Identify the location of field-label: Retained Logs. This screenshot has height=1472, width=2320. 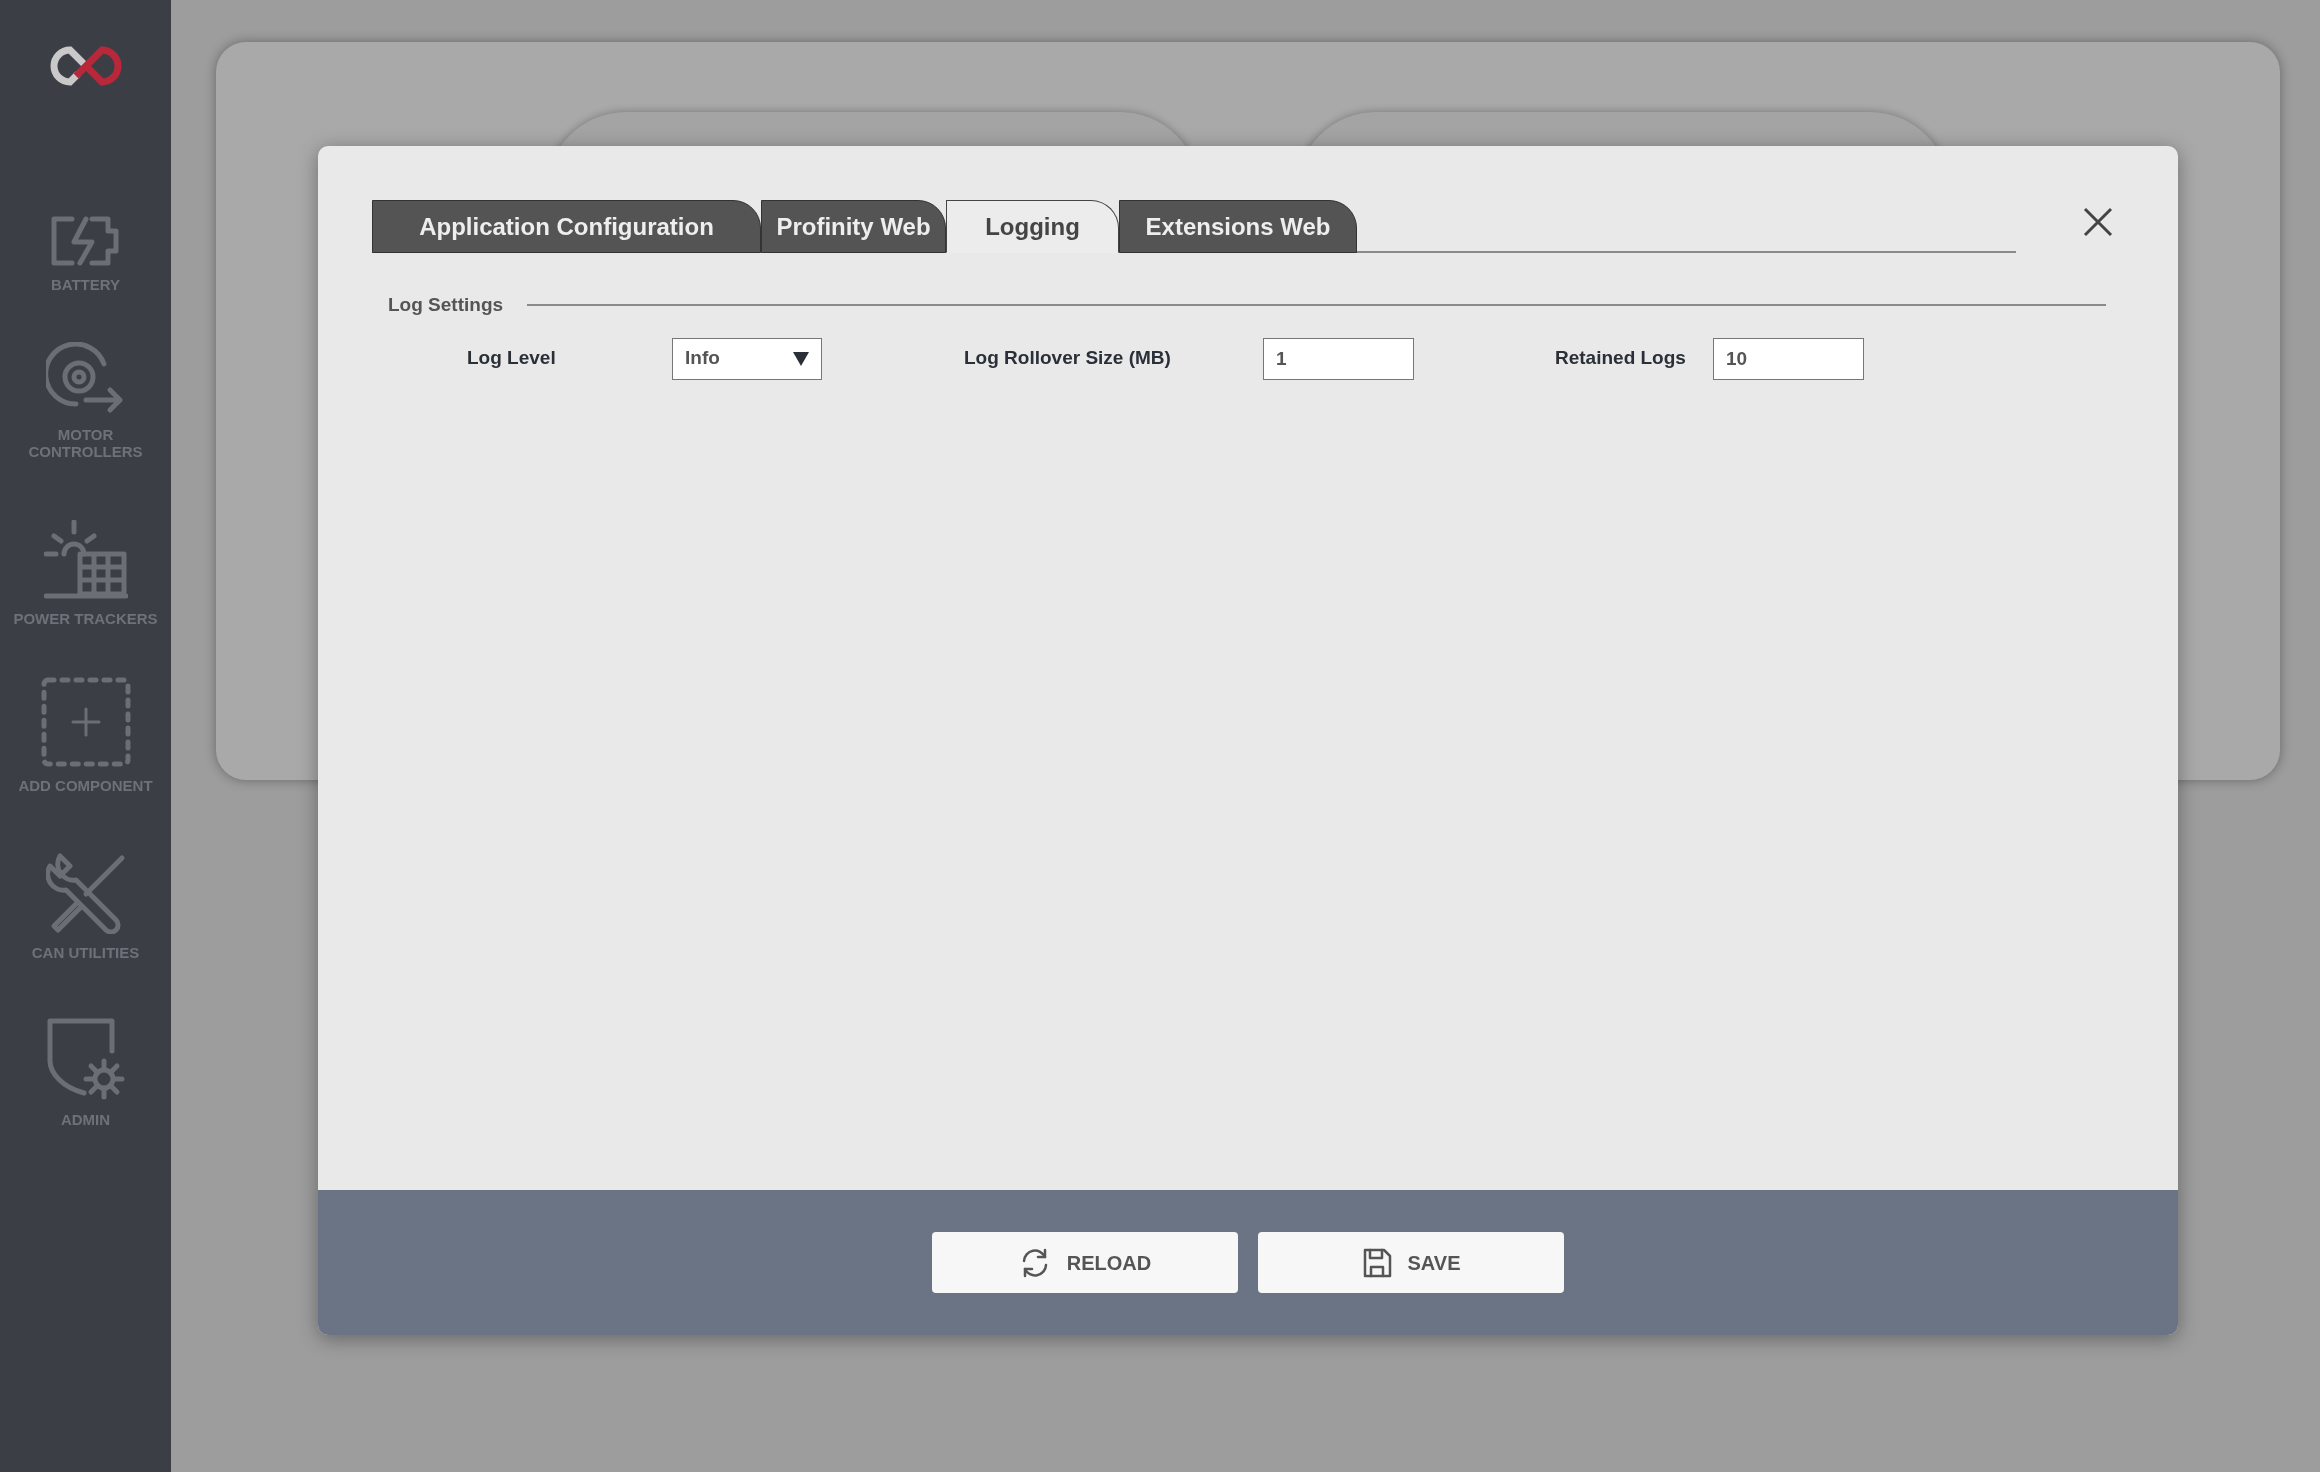
(1620, 358).